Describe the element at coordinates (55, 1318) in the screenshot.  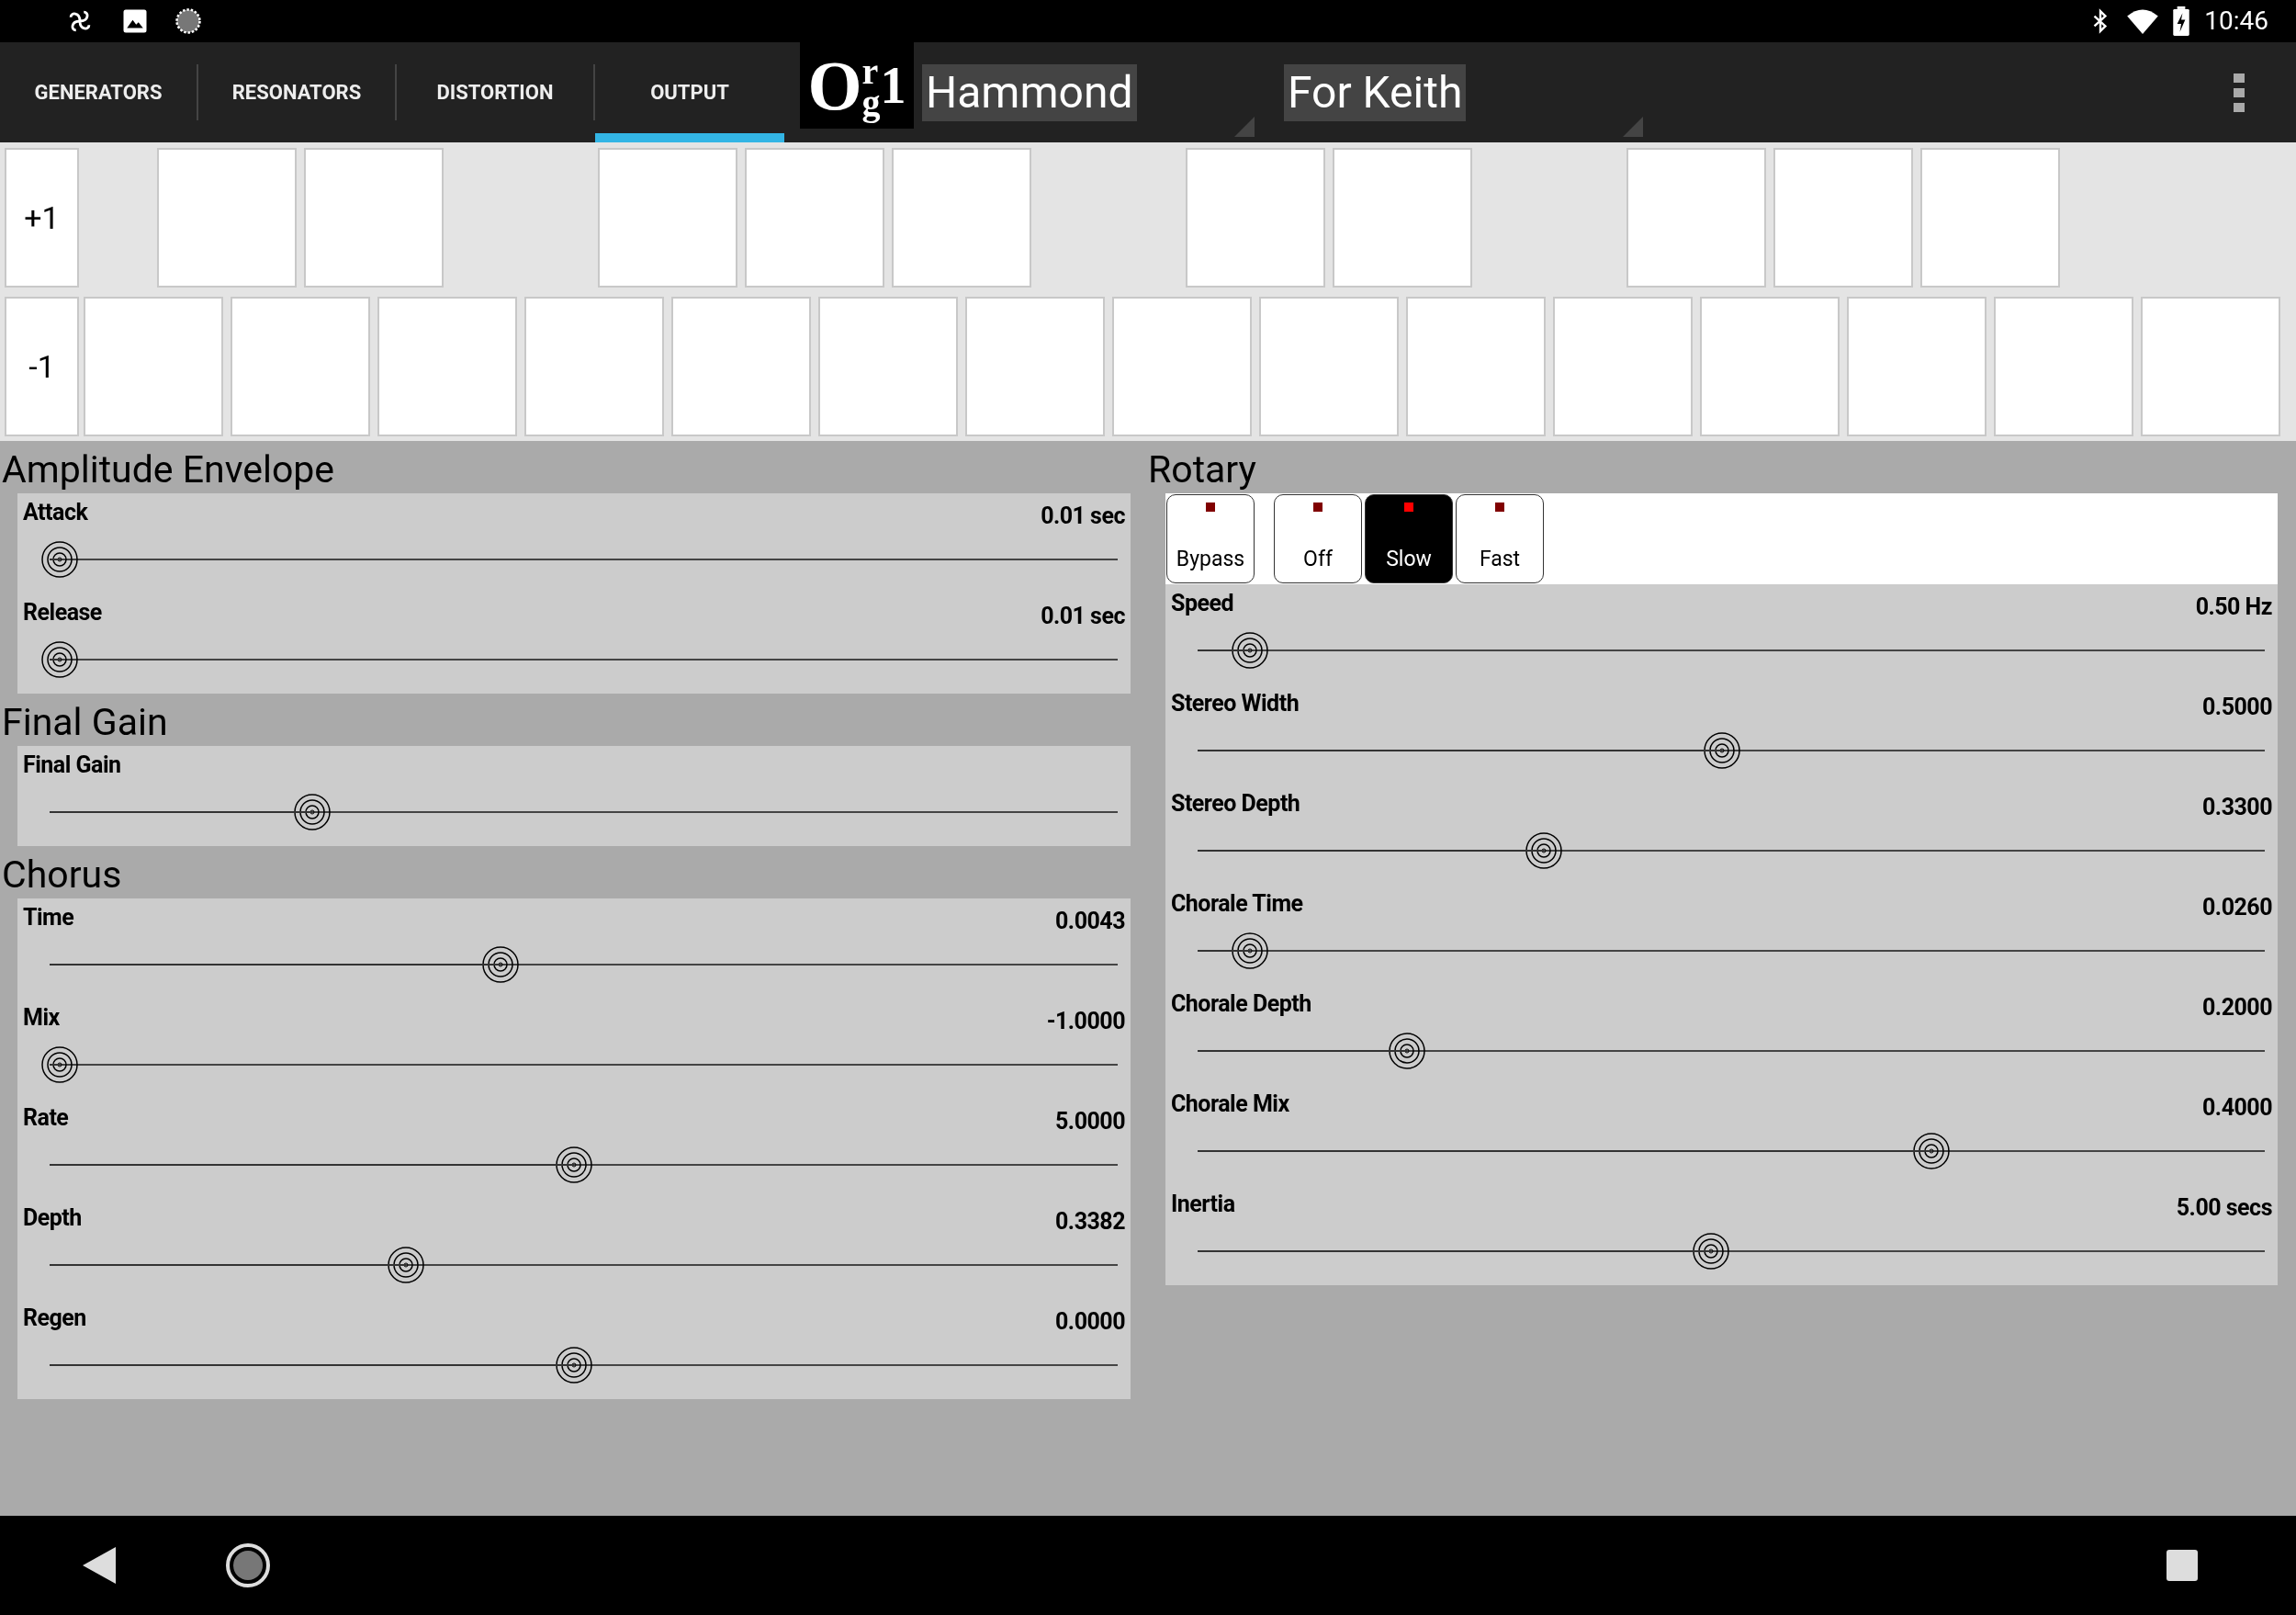
I see `slider-label: Regen` at that location.